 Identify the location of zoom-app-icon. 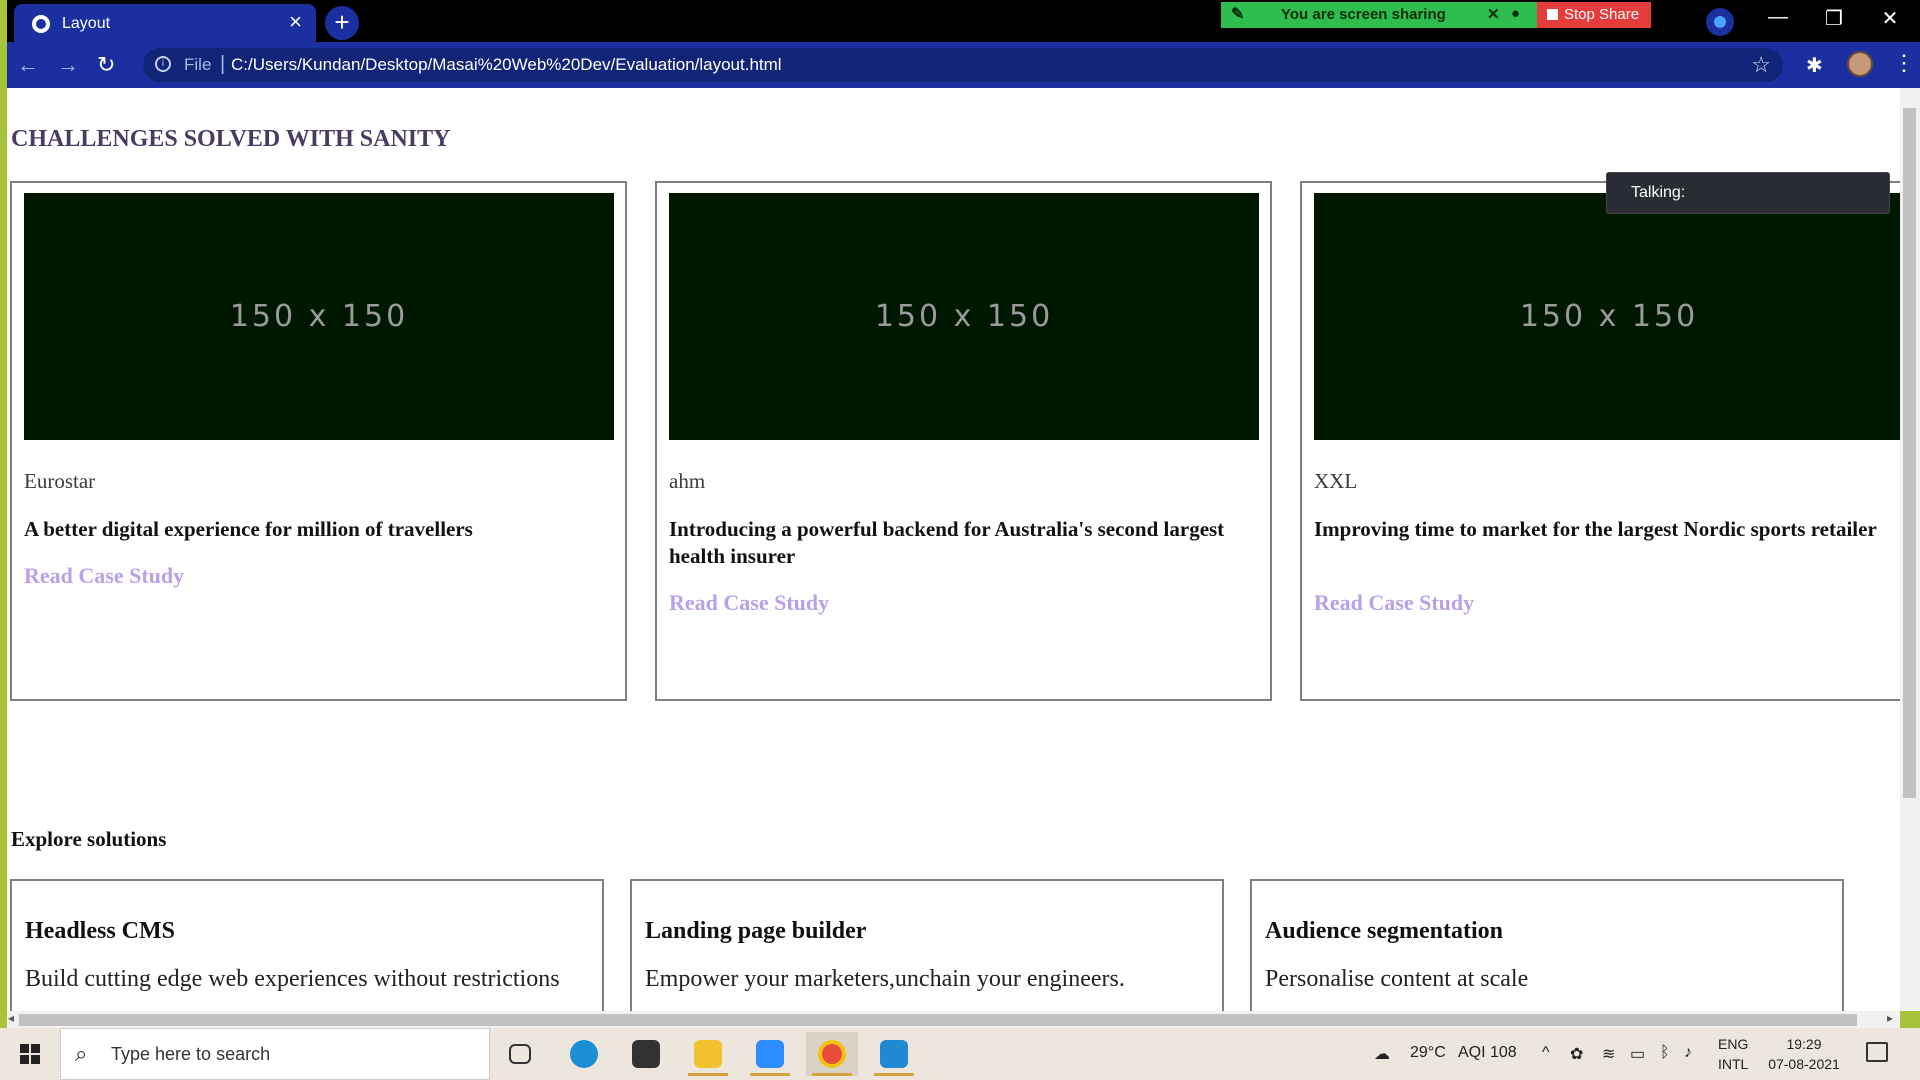
(770, 1054).